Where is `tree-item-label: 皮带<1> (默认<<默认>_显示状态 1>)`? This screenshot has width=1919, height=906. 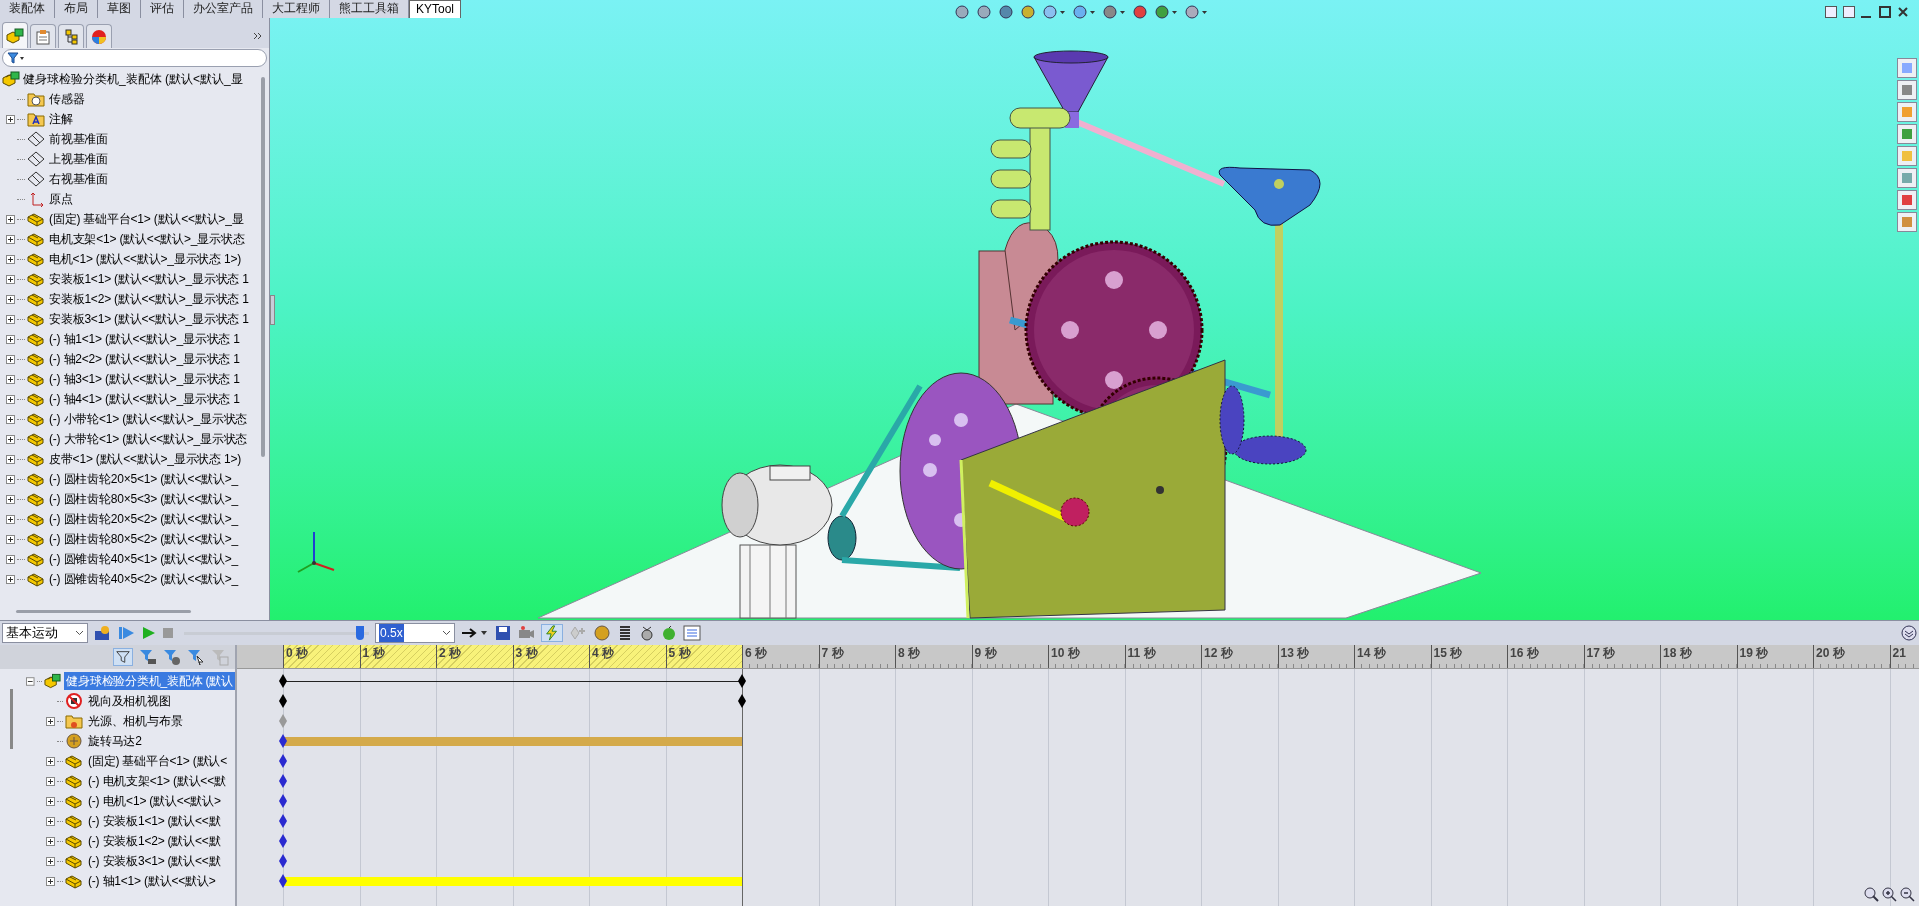
tree-item-label: 皮带<1> (默认<<默认>_显示状态 1>) is located at coordinates (145, 459).